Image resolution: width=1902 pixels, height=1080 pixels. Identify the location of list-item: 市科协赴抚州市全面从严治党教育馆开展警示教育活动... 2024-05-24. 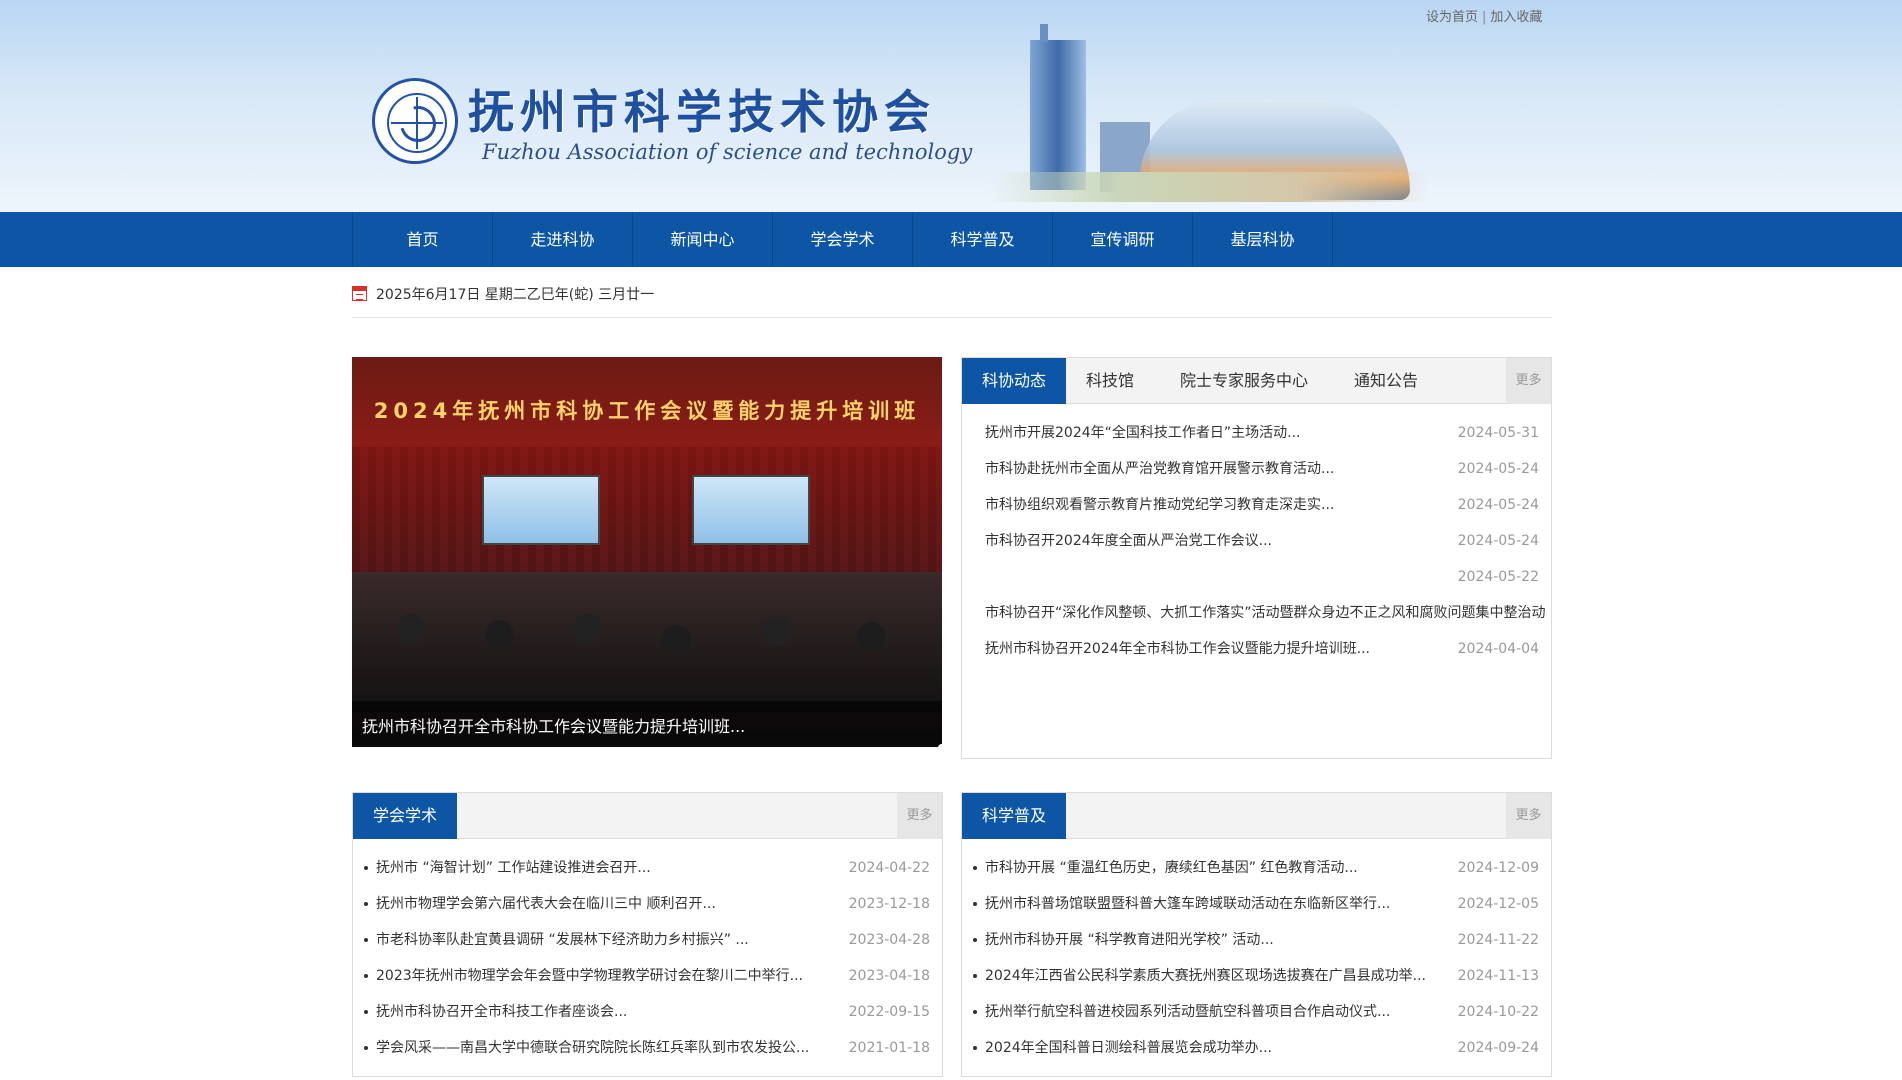
(1256, 469).